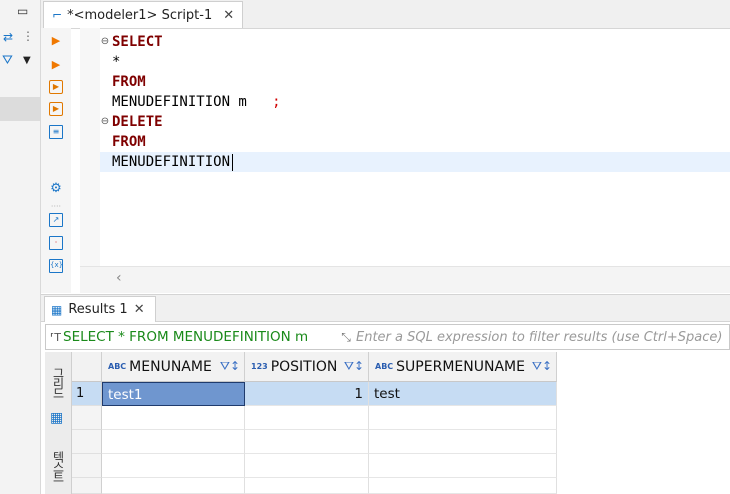 Image resolution: width=730 pixels, height=494 pixels. I want to click on text-caret, so click(233, 162).